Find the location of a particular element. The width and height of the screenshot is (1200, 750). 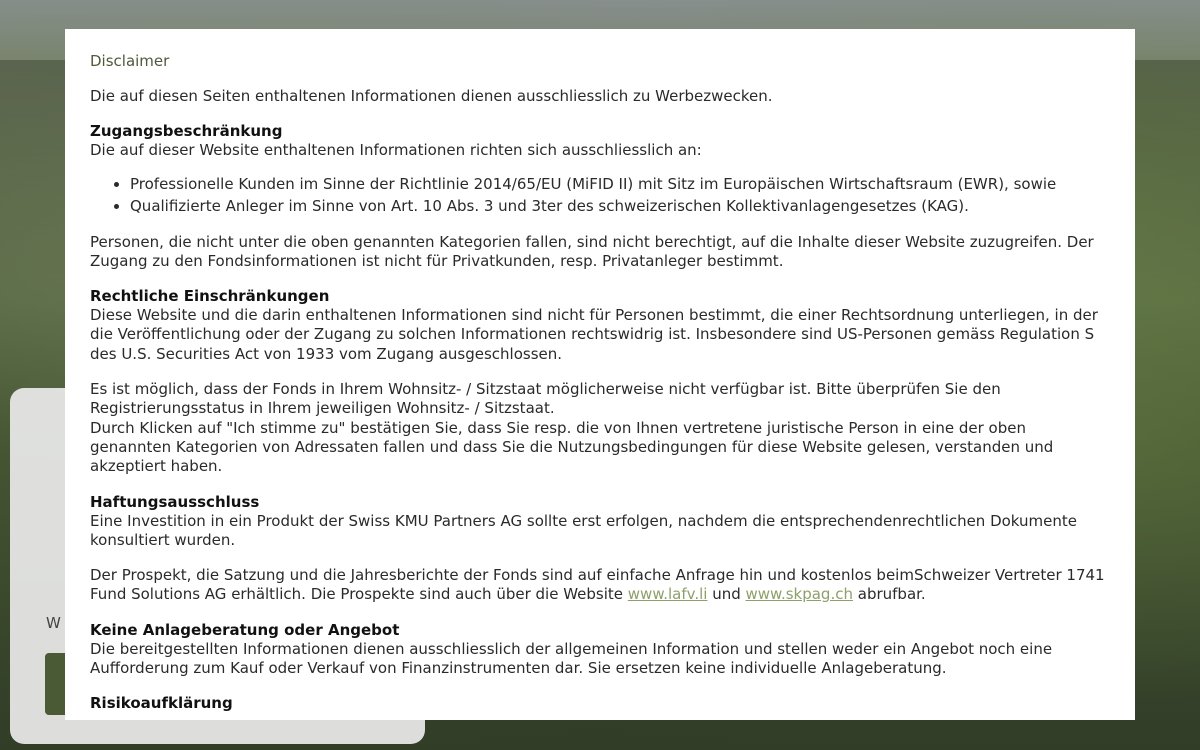

liability-text-middle: und is located at coordinates (726, 594).